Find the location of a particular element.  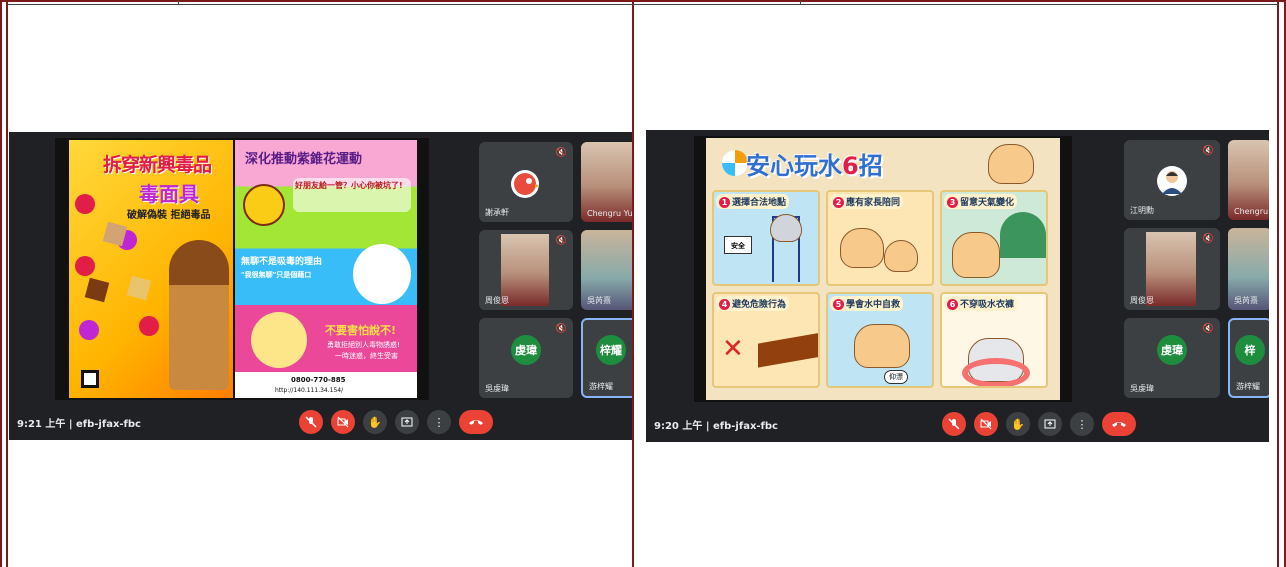

tip-card: 3 留意天氣變化 is located at coordinates (994, 238).